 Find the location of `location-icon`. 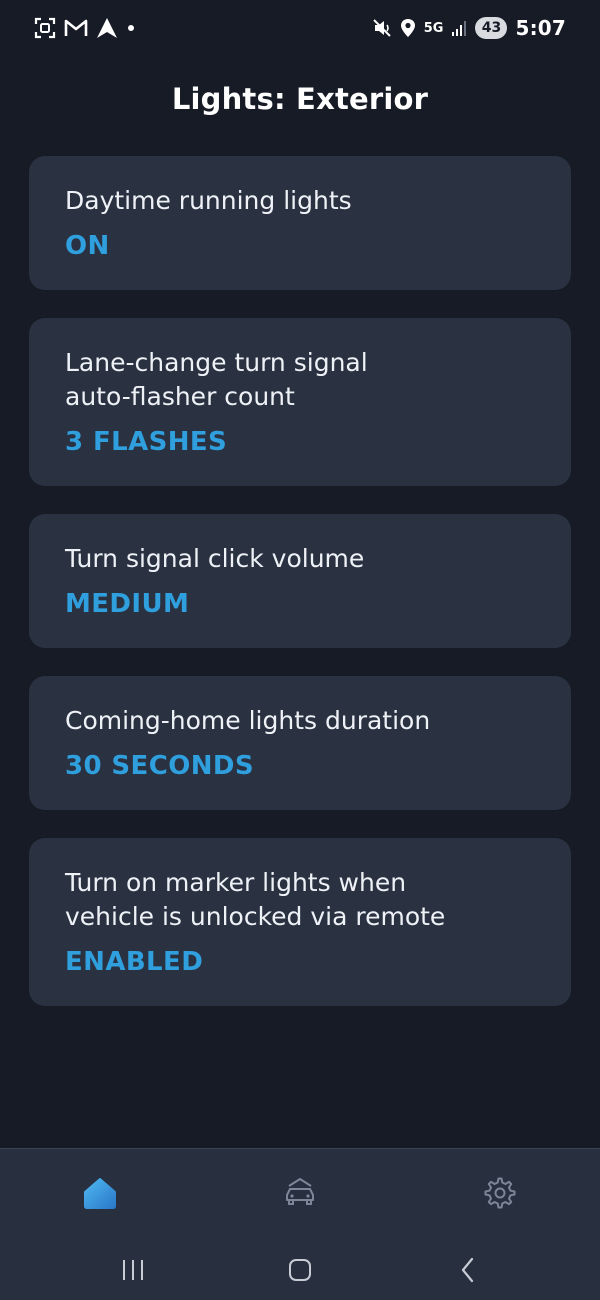

location-icon is located at coordinates (408, 28).